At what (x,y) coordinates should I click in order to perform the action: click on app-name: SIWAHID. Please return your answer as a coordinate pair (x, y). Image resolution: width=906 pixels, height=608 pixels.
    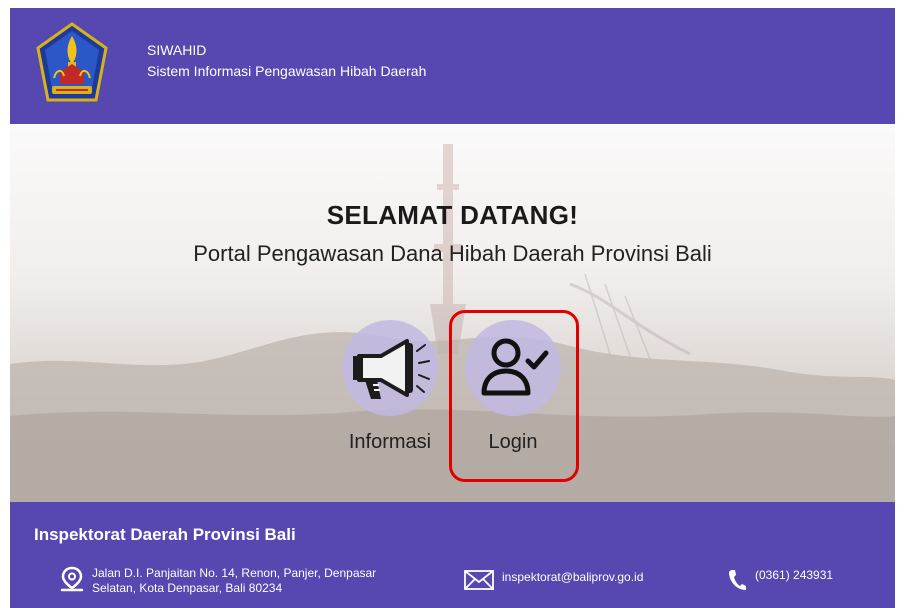
    Looking at the image, I should click on (177, 50).